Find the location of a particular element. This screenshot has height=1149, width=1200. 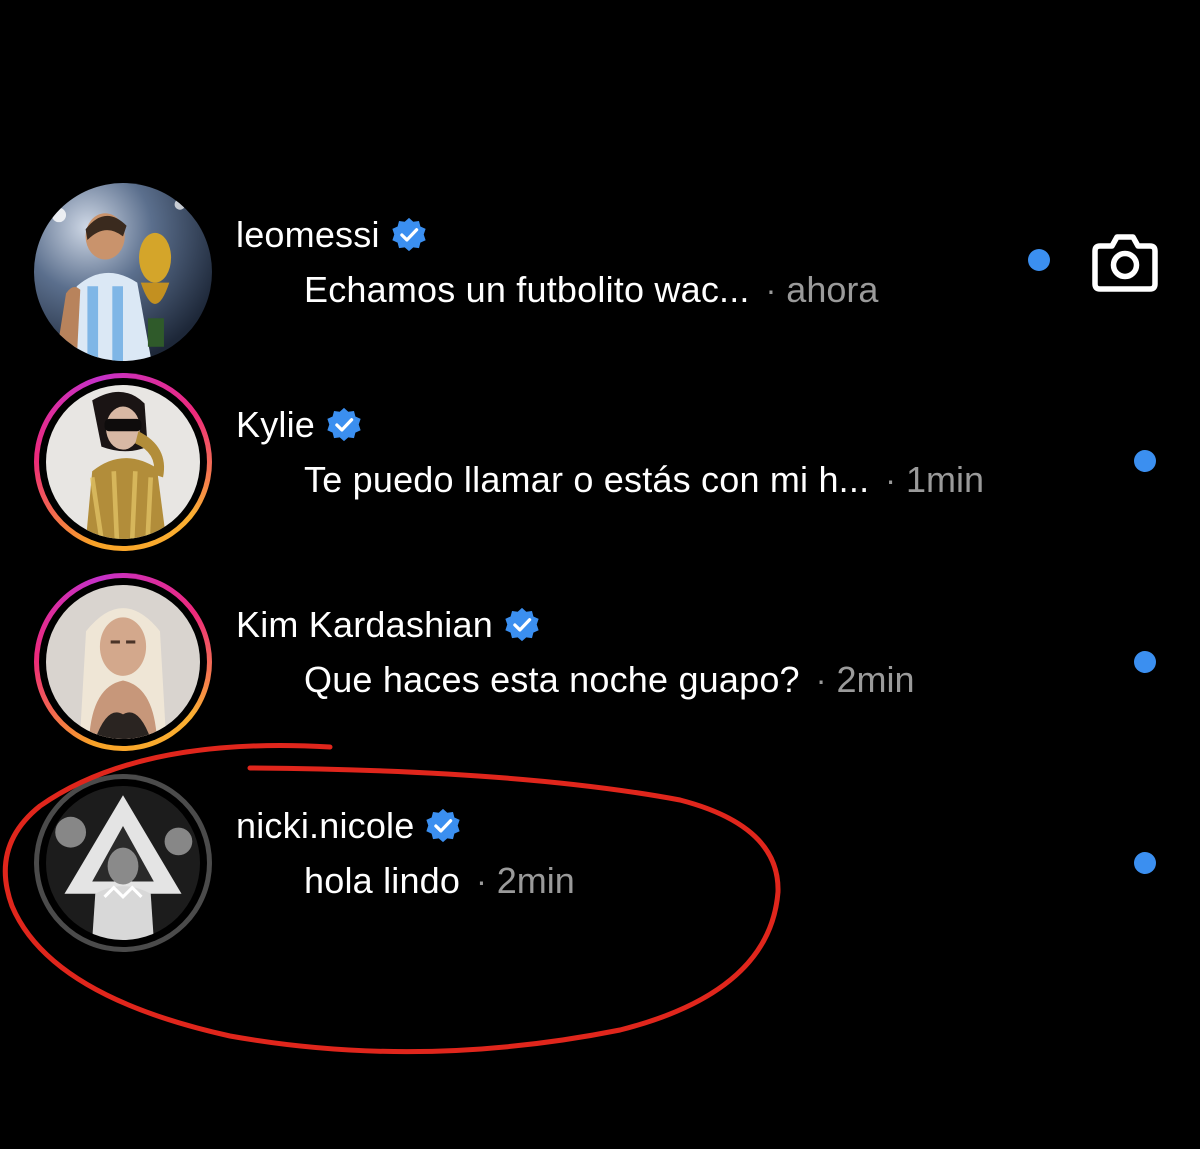

camera-button is located at coordinates (1125, 262).